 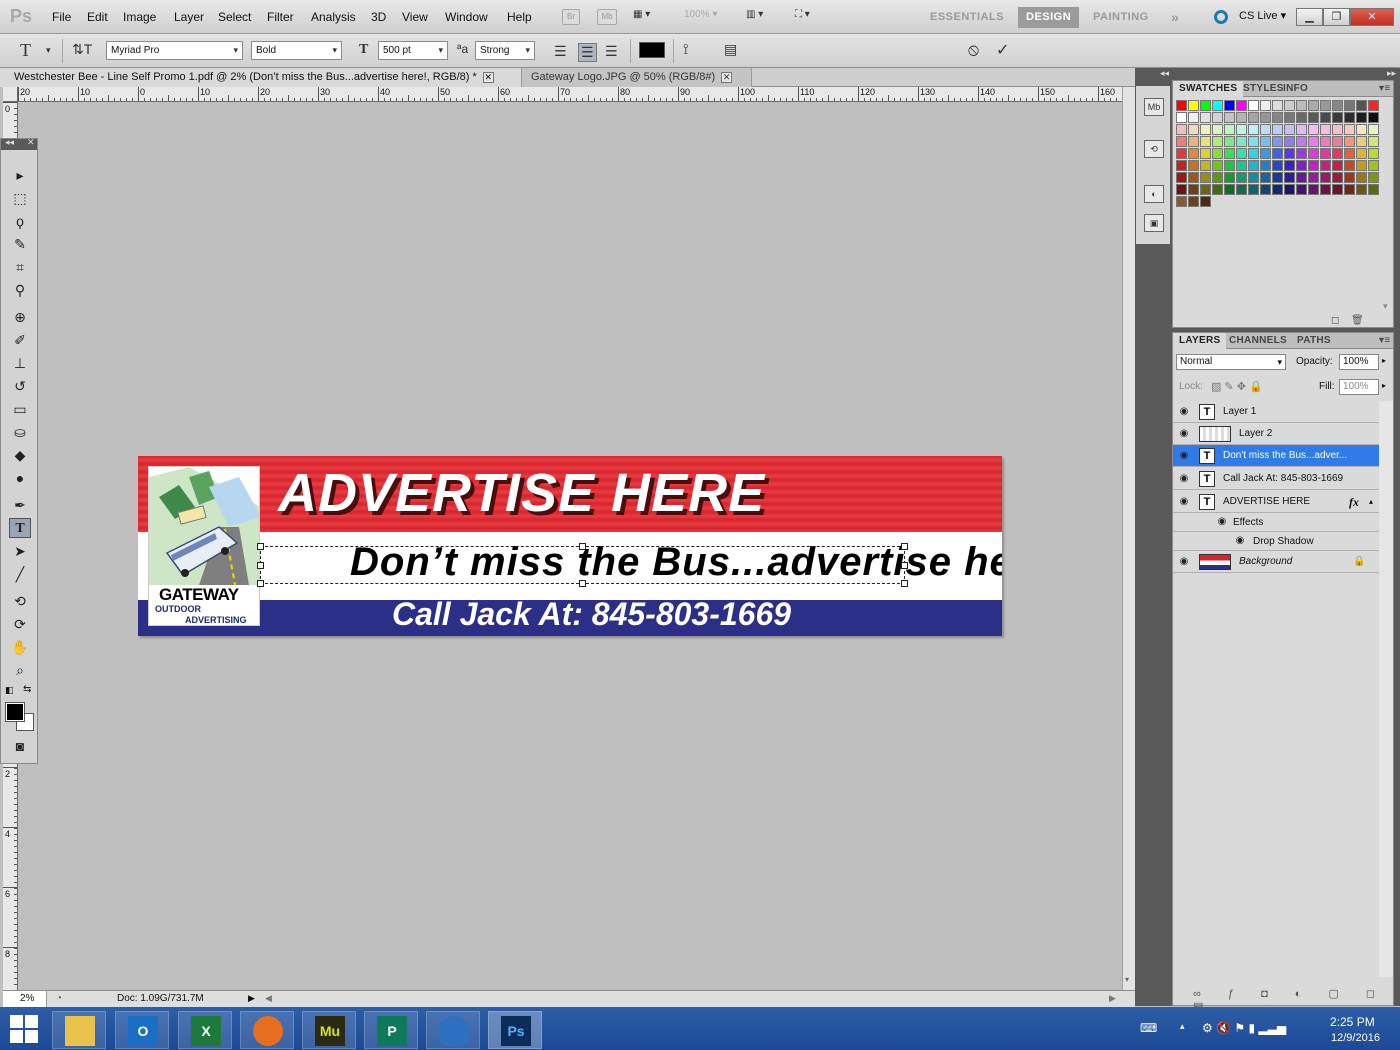 I want to click on show-hidden-icons: ▴, so click(x=1182, y=1026).